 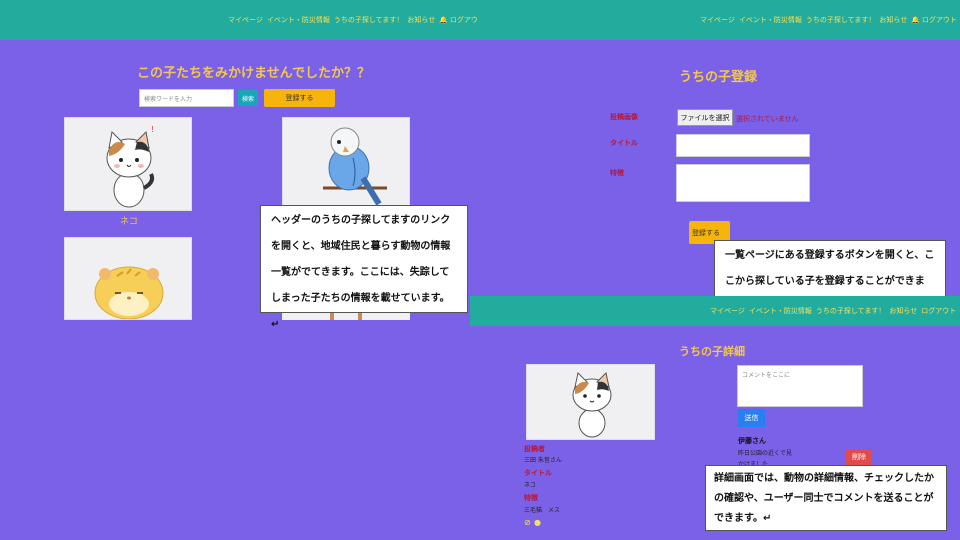 I want to click on register-link-button: 登録する, so click(x=299, y=98).